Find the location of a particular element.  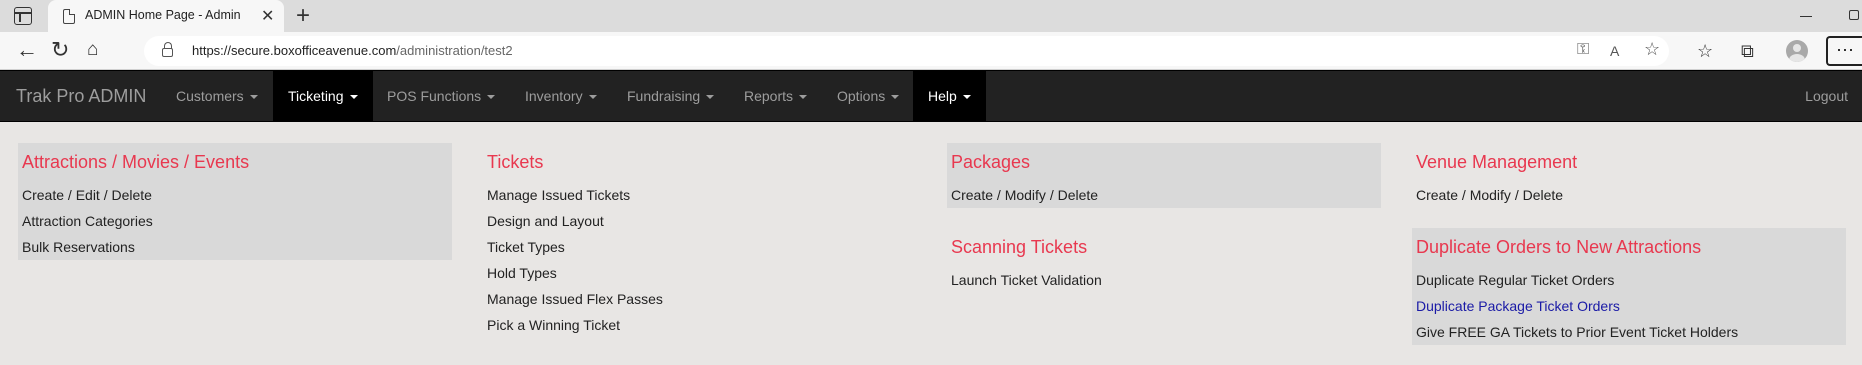

packages-heading: Packages is located at coordinates (991, 162).